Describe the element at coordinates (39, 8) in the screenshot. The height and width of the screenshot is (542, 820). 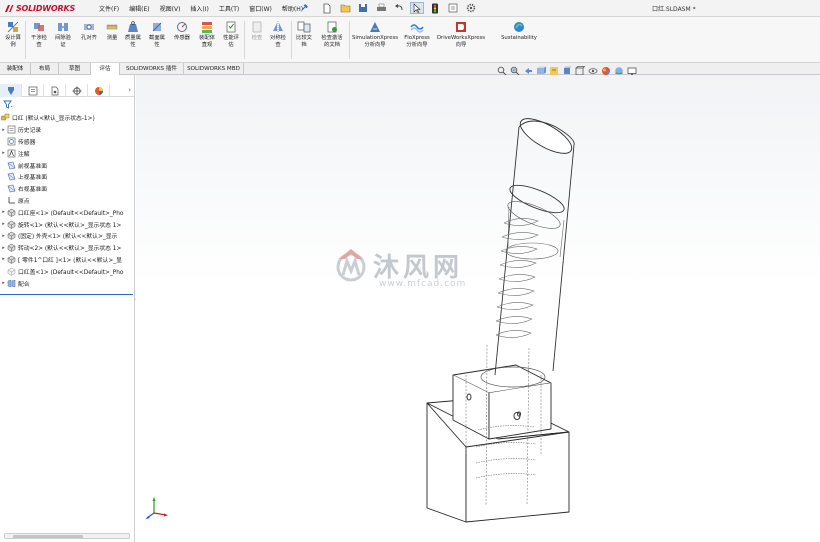
I see `solidworks-logo: SOLIDWORKS` at that location.